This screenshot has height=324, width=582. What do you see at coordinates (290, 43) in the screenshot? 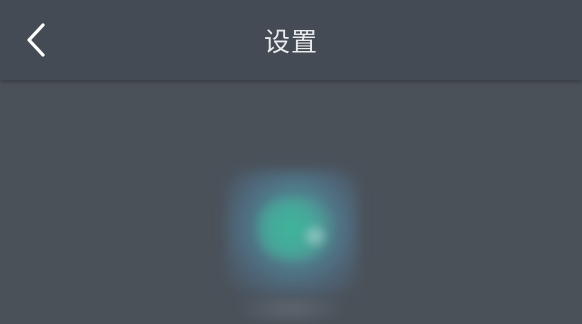
I see `page-title: 设置` at bounding box center [290, 43].